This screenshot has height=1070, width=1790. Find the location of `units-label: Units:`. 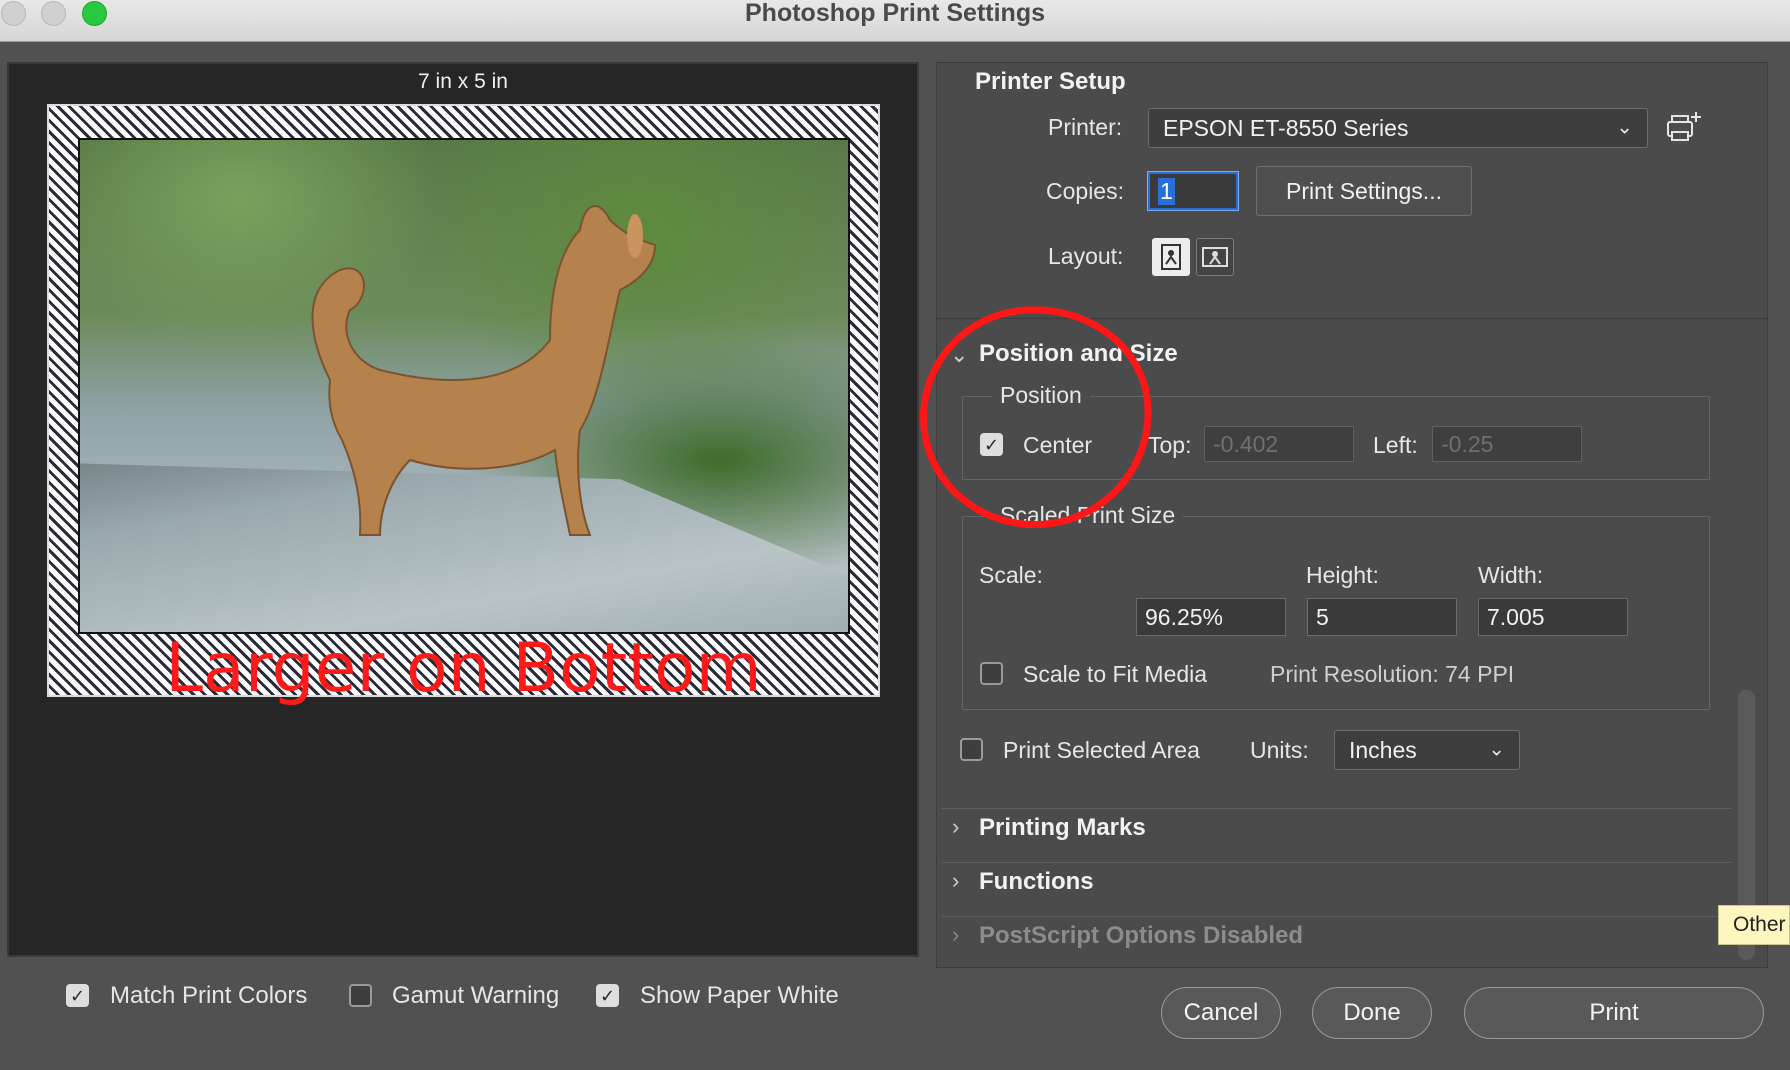

units-label: Units: is located at coordinates (1279, 750).